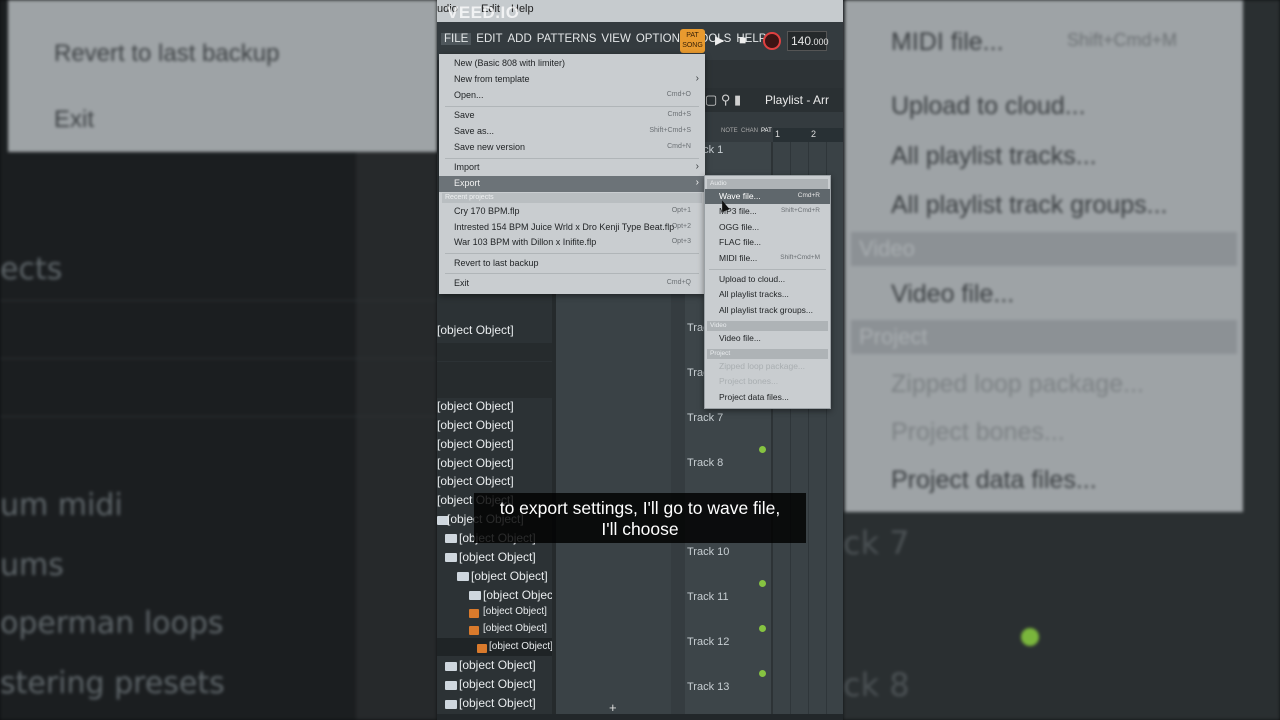 Image resolution: width=1280 pixels, height=720 pixels. Describe the element at coordinates (681, 210) in the screenshot. I see `menu-item-shortcut: Opt+1` at that location.